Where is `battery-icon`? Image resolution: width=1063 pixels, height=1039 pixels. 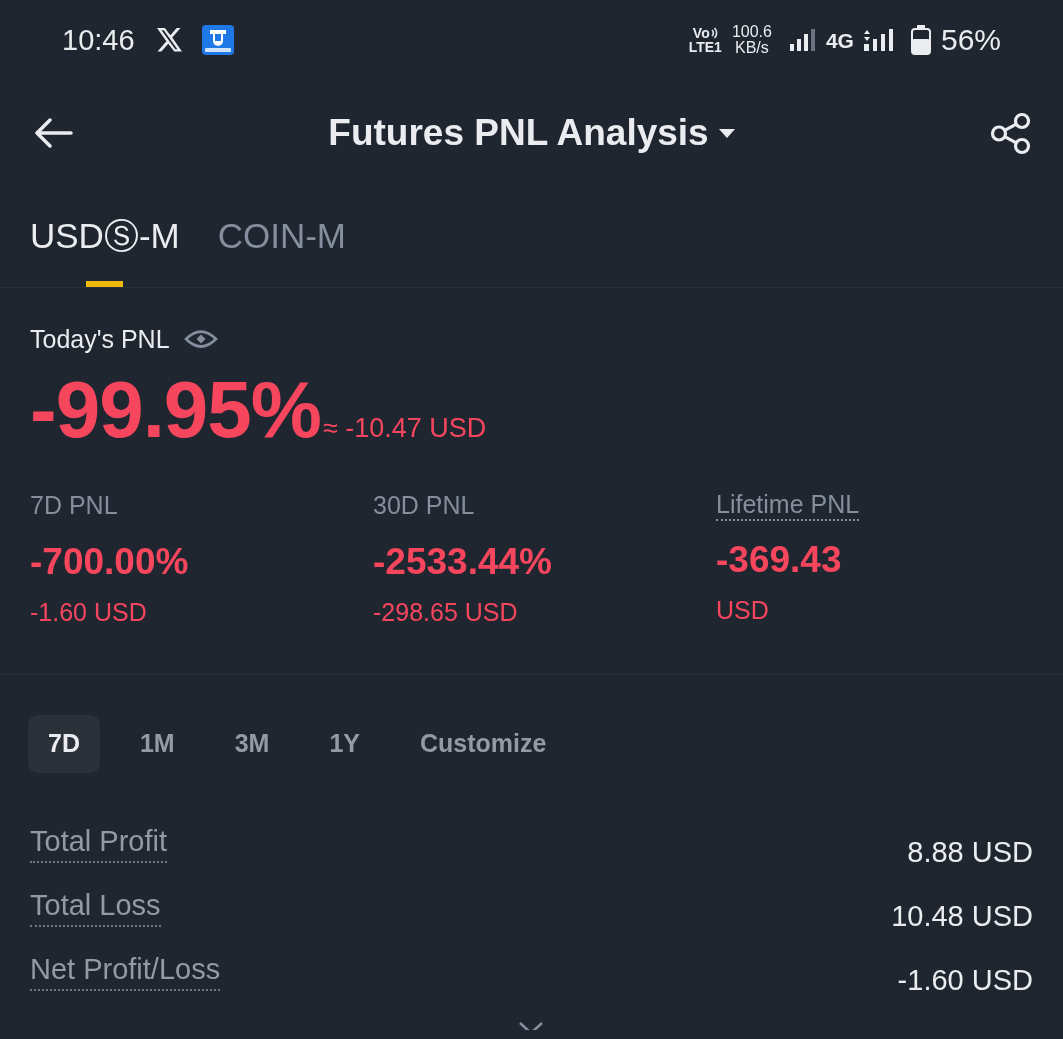 battery-icon is located at coordinates (920, 40).